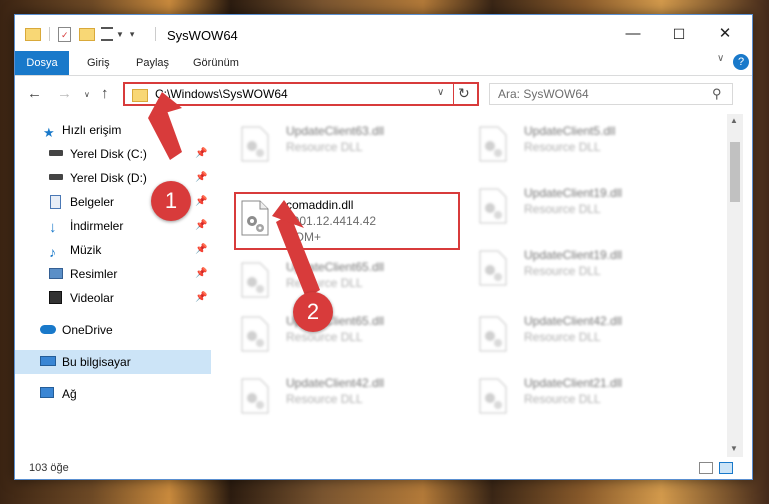 Image resolution: width=769 pixels, height=504 pixels. Describe the element at coordinates (234, 195) in the screenshot. I see `annotation-arrows` at that location.